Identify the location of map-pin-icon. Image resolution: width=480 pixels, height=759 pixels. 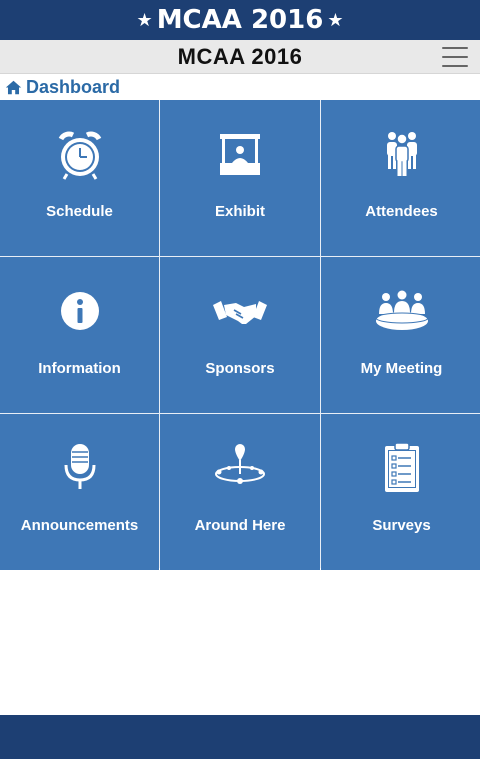
(240, 468).